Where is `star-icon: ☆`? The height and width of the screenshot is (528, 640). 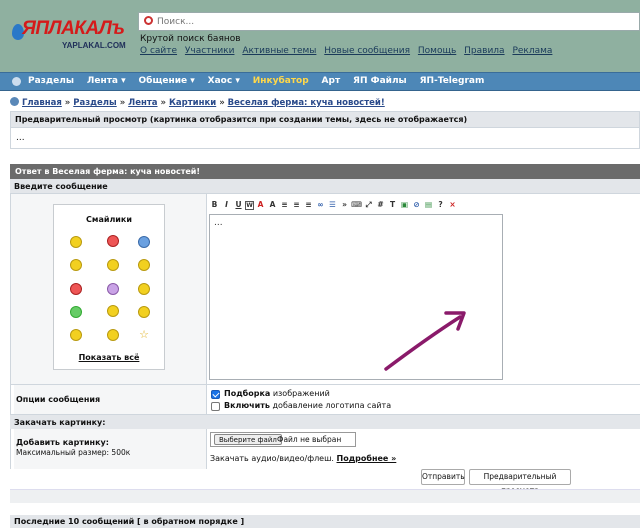
star-icon: ☆ is located at coordinates (144, 335).